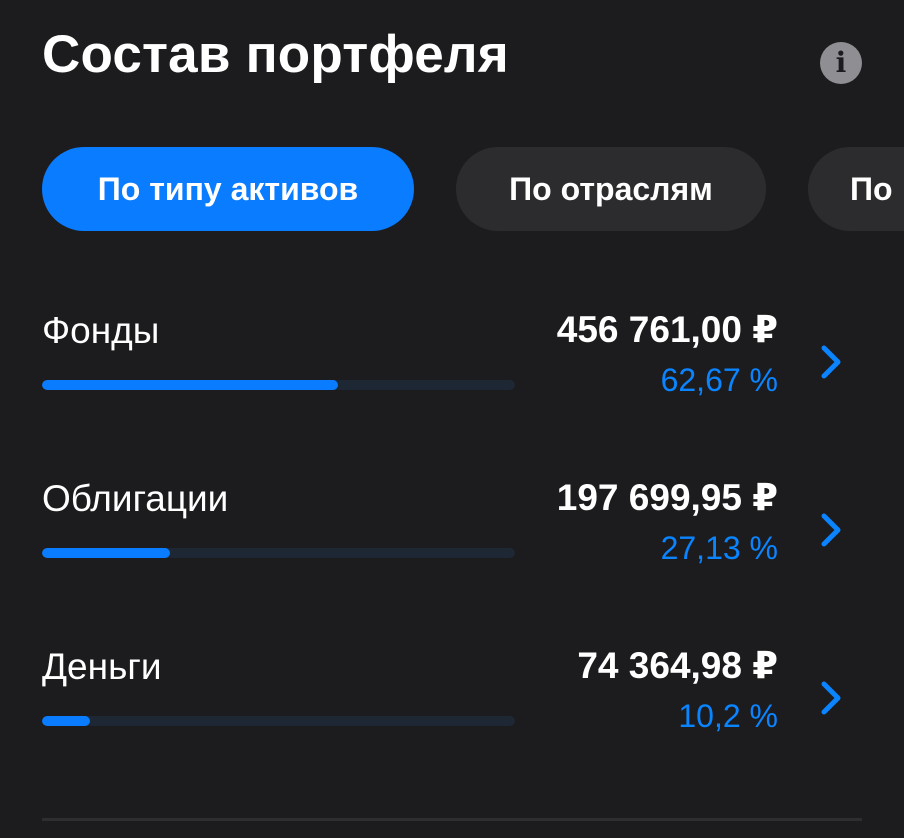  Describe the element at coordinates (101, 330) in the screenshot. I see `allocation-label: Фонды` at that location.